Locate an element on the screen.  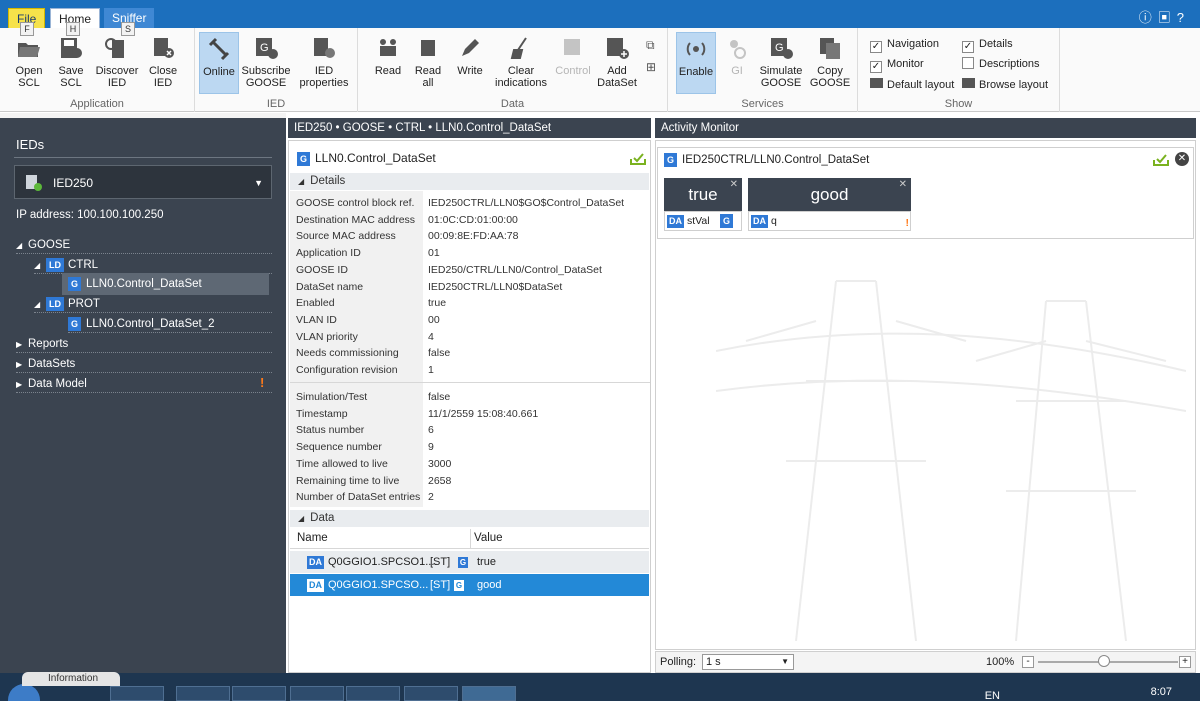
monitor-tile: true ✕ DA stVal G is located at coordinates (703, 205).